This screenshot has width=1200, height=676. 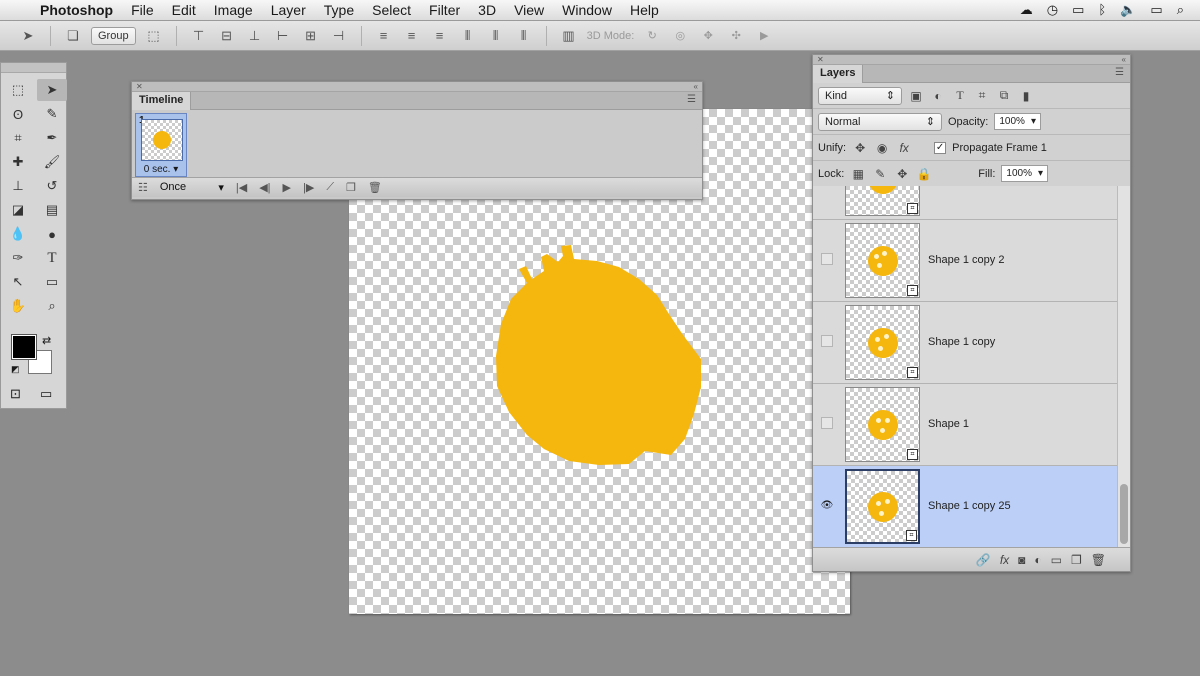 I want to click on brush-tool-icon: 🖌, so click(x=52, y=162).